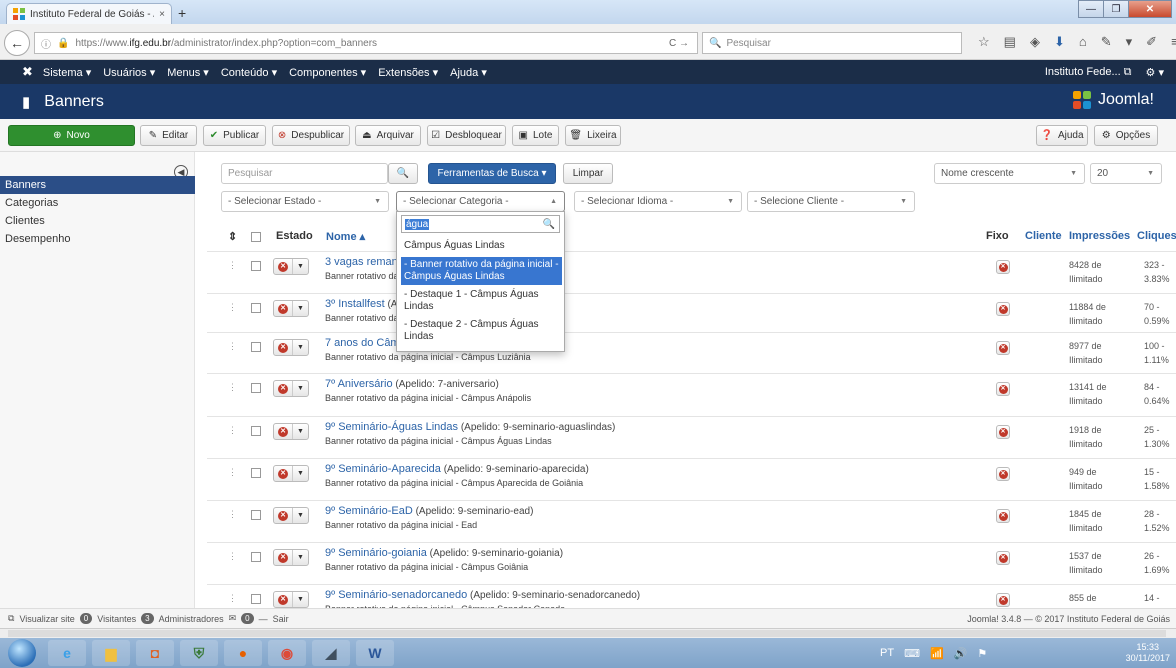 Image resolution: width=1176 pixels, height=668 pixels. I want to click on sidebar-item-banners: Banners, so click(97, 185).